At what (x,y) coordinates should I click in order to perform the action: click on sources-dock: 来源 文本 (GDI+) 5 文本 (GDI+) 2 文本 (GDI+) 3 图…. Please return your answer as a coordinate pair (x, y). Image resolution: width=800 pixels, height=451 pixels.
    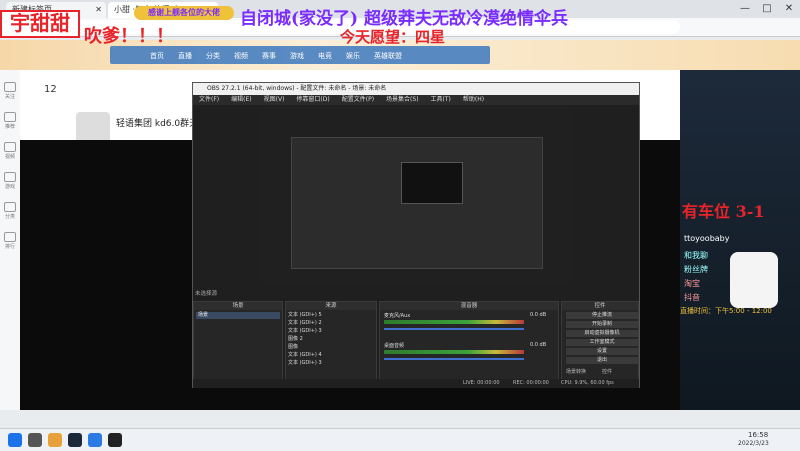
    Looking at the image, I should click on (331, 341).